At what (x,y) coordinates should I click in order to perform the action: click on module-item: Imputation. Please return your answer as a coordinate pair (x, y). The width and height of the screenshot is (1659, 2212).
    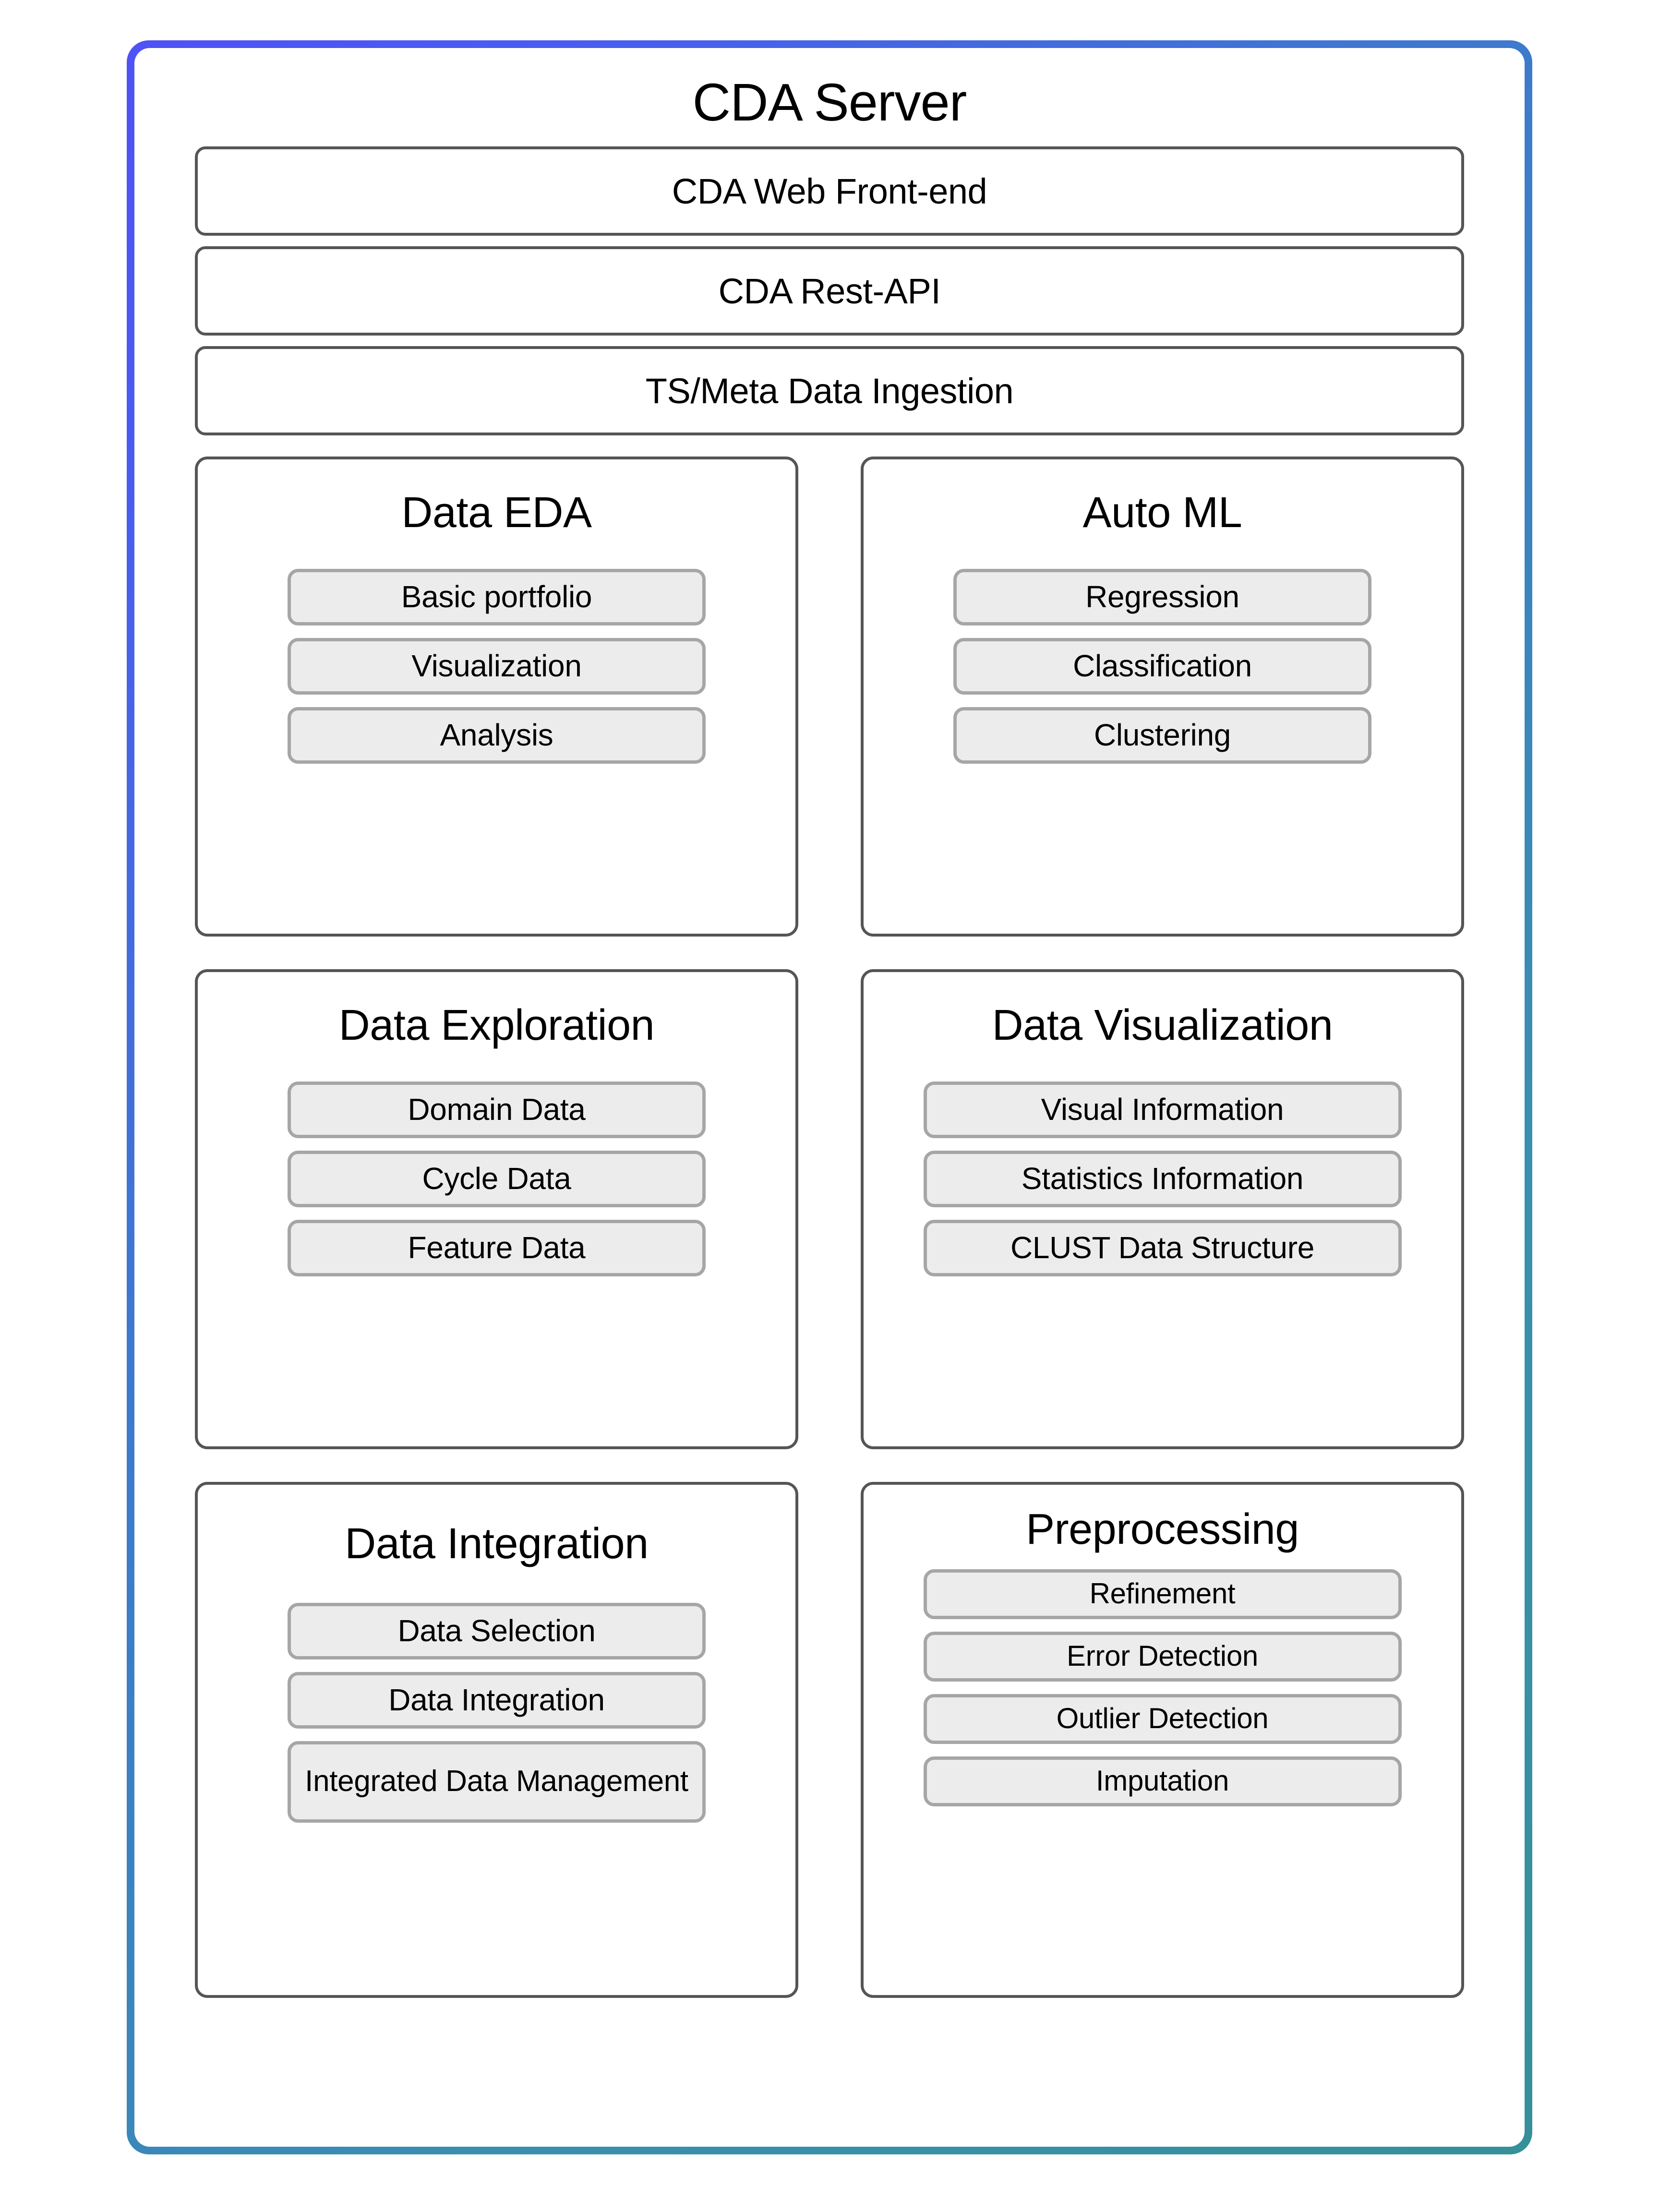
    Looking at the image, I should click on (1162, 1781).